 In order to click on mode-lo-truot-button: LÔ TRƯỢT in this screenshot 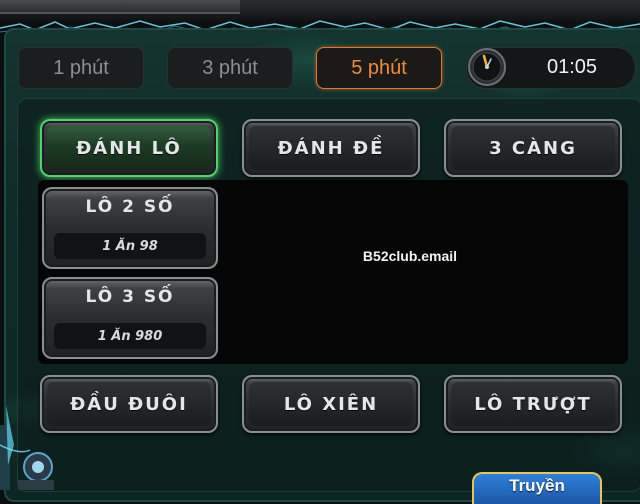, I will do `click(533, 404)`.